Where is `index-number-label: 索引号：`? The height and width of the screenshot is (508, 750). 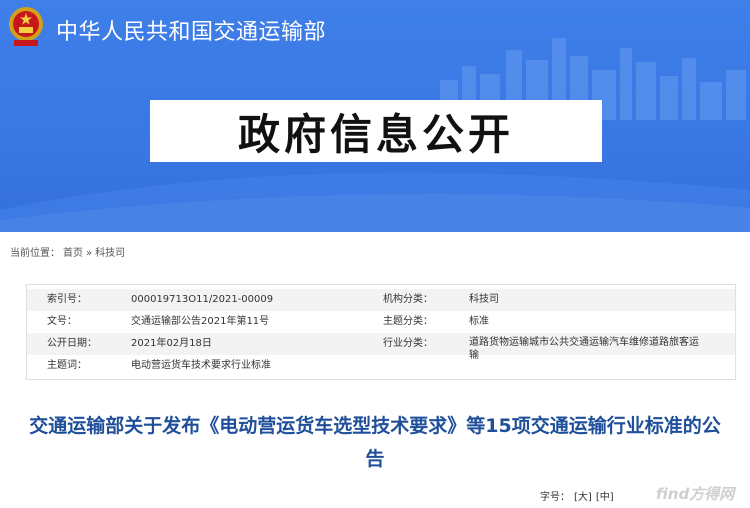 index-number-label: 索引号： is located at coordinates (67, 299).